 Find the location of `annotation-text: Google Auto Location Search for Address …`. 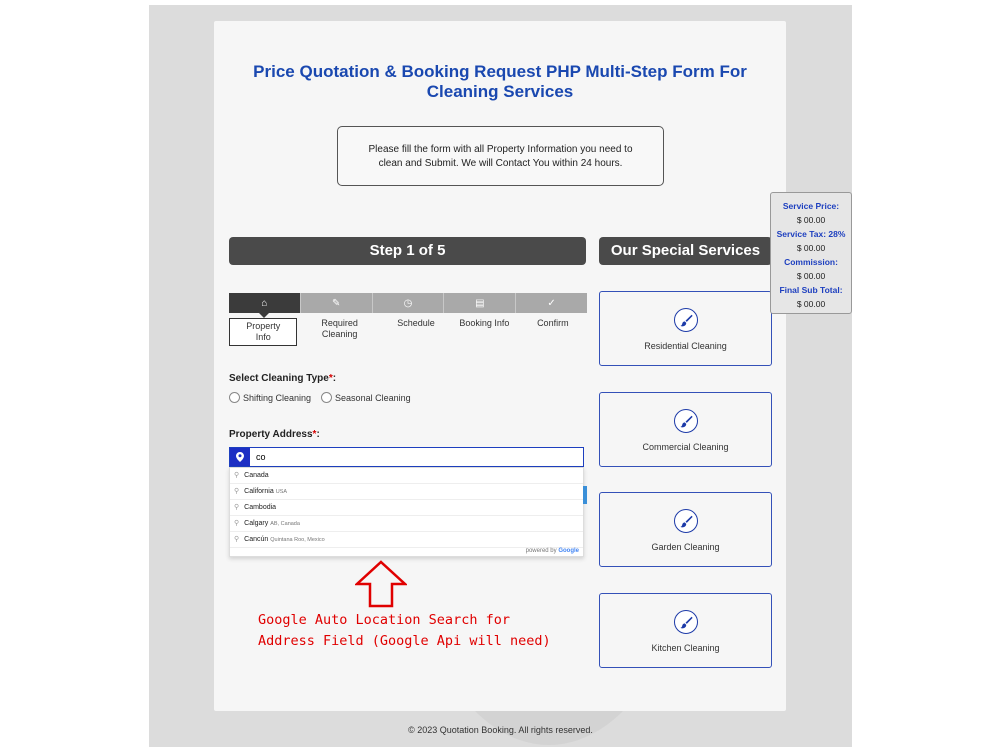

annotation-text: Google Auto Location Search for Address … is located at coordinates (404, 630).